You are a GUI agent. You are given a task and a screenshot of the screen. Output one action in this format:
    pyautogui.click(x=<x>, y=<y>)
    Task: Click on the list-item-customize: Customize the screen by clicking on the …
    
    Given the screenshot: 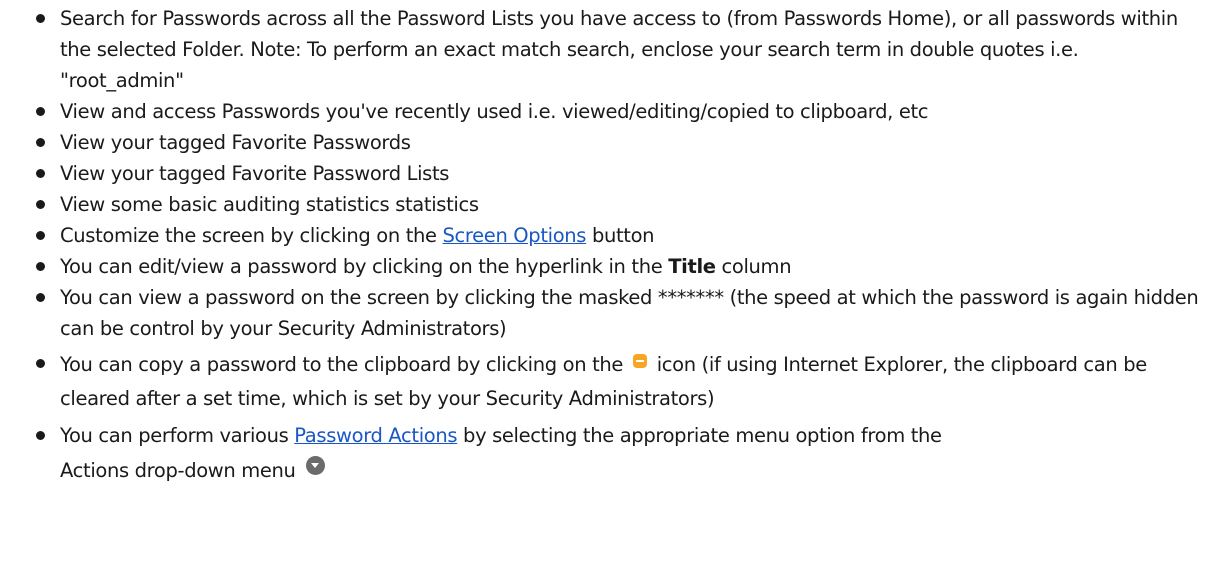 What is the action you would take?
    pyautogui.click(x=621, y=235)
    